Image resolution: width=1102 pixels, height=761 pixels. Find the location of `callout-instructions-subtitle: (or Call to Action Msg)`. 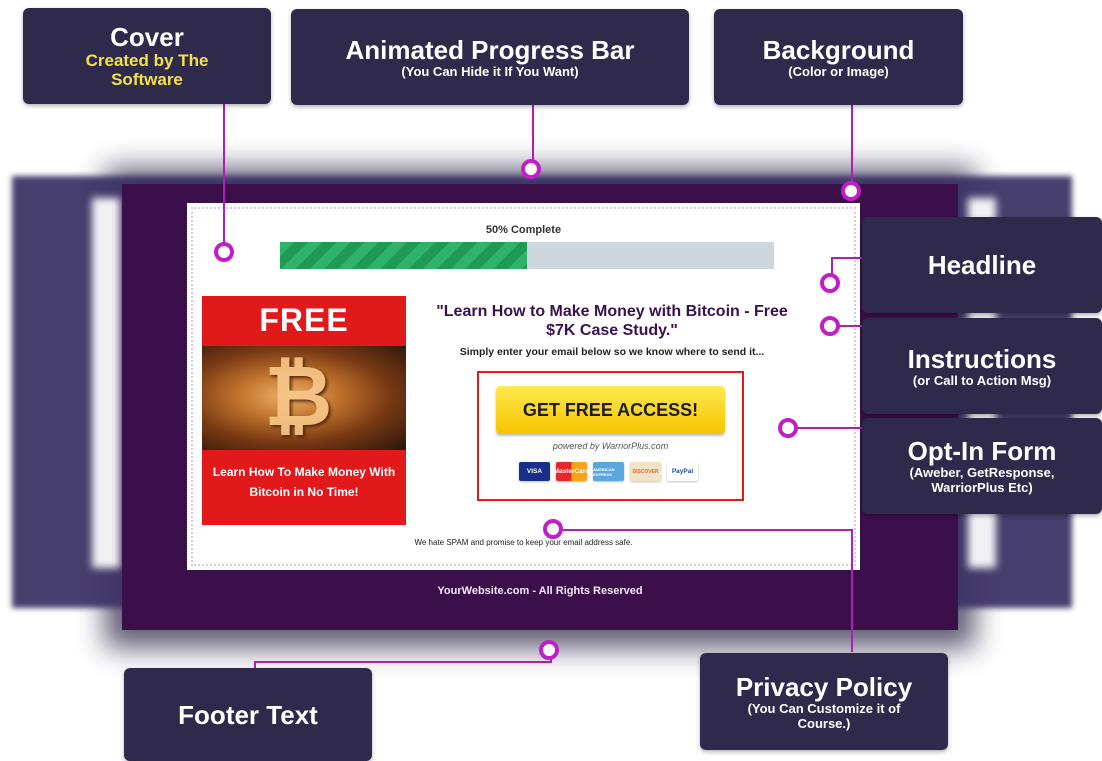

callout-instructions-subtitle: (or Call to Action Msg) is located at coordinates (982, 380).